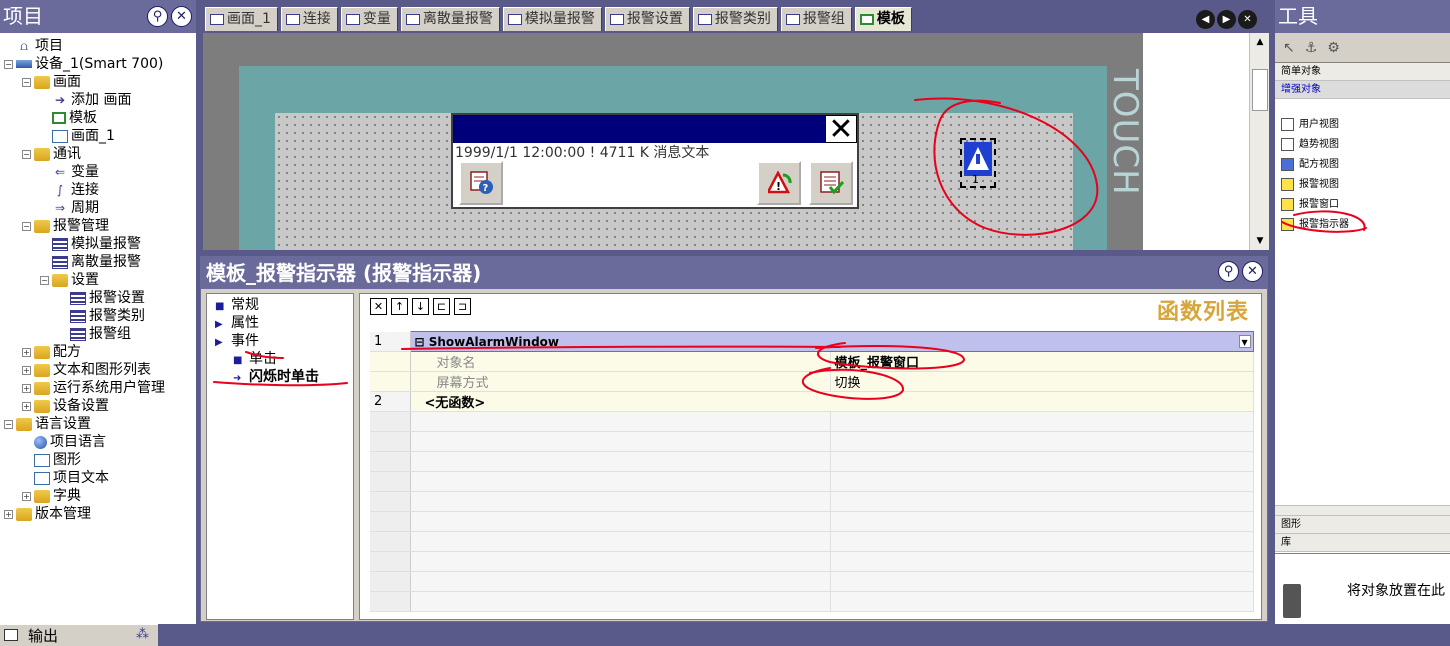  I want to click on output-tab: 输出 ⁂, so click(79, 635).